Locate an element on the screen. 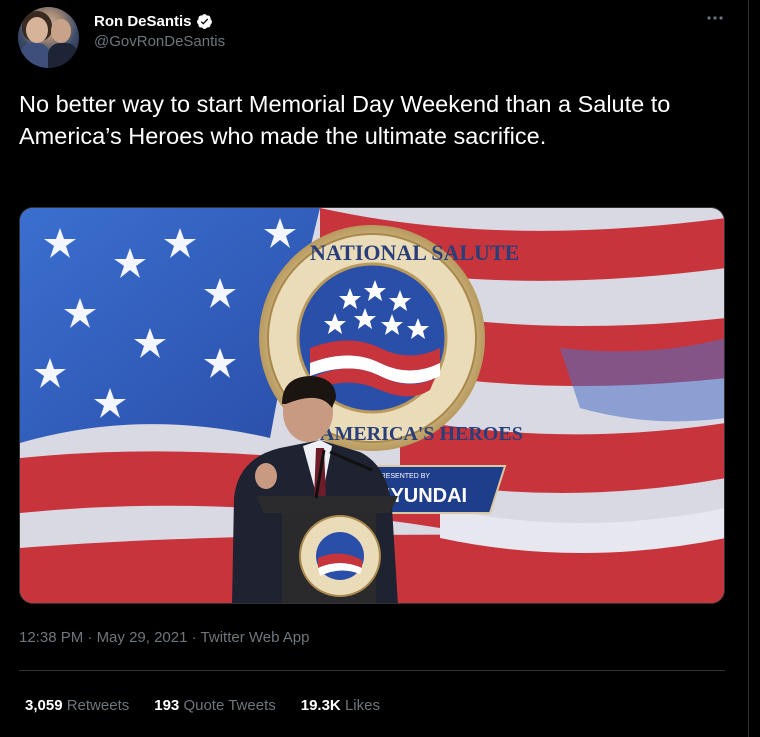 This screenshot has width=760, height=737. tweet-time: 12:38 PM is located at coordinates (51, 637).